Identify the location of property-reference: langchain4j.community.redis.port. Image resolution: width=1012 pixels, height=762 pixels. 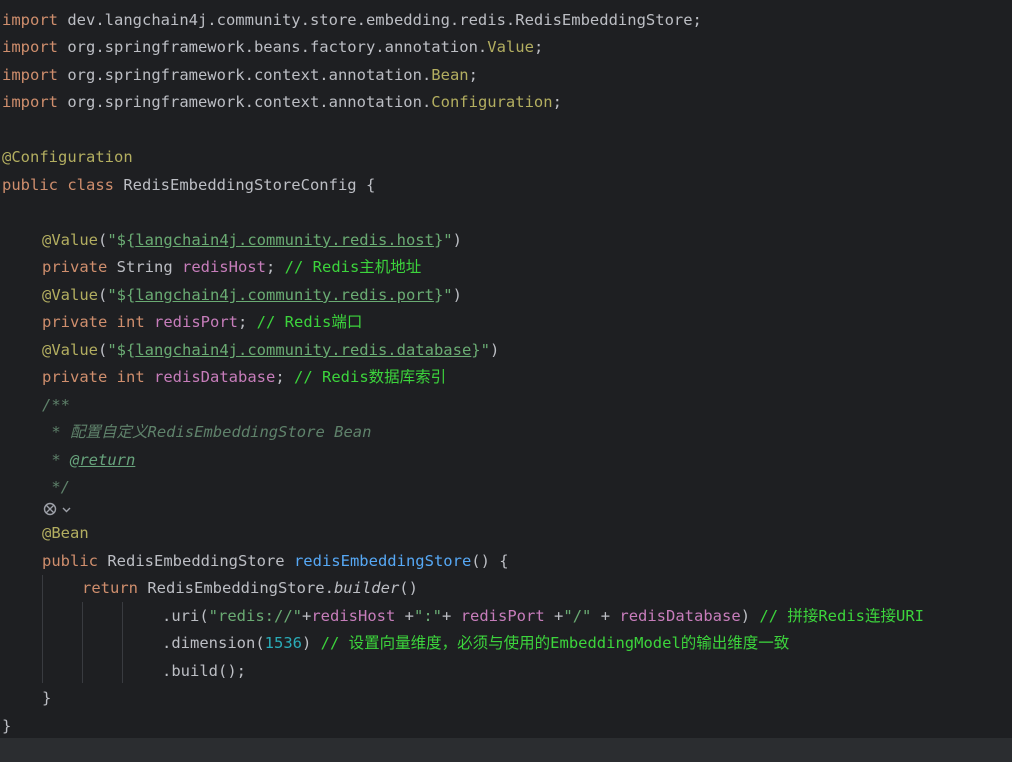
(284, 295).